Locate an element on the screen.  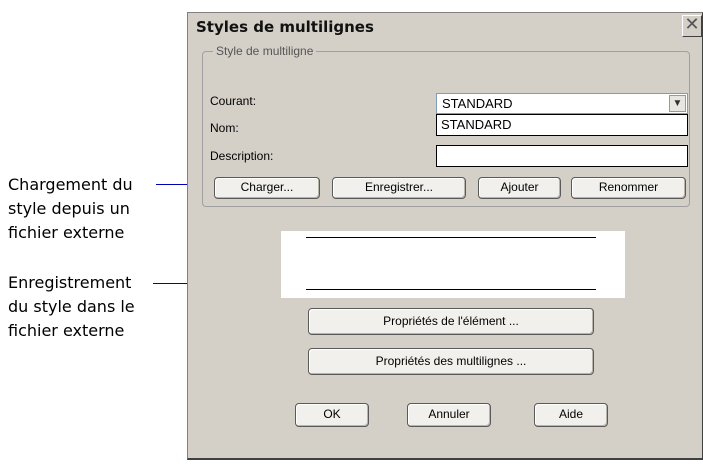
description-field is located at coordinates (562, 156).